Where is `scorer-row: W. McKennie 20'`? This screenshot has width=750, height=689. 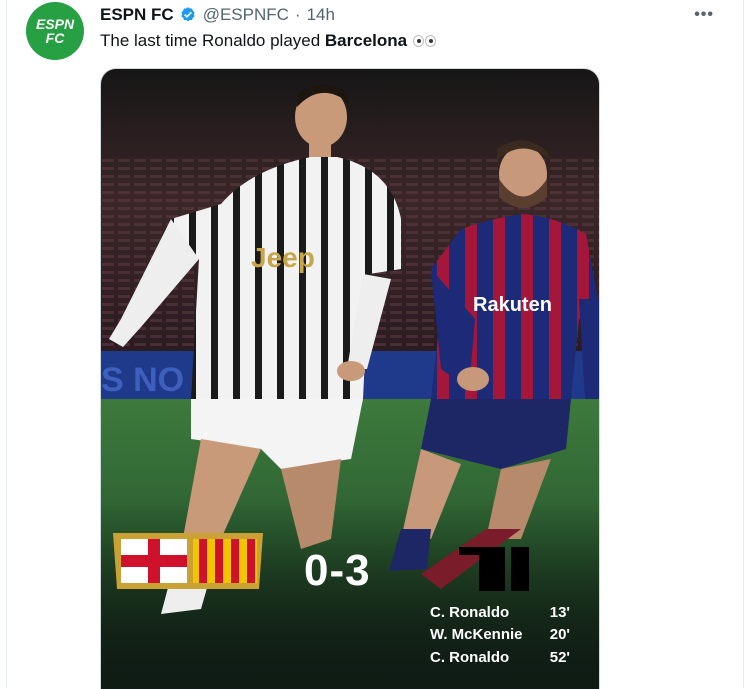 scorer-row: W. McKennie 20' is located at coordinates (500, 635).